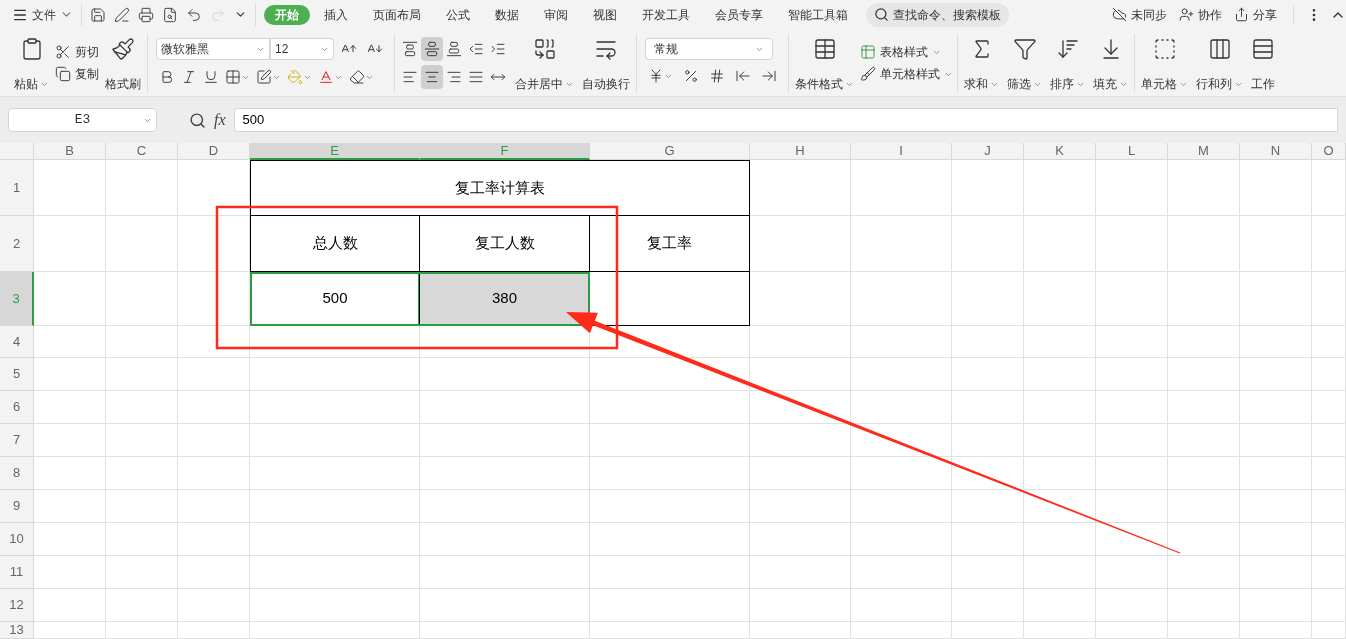 The height and width of the screenshot is (639, 1346). What do you see at coordinates (868, 52) in the screenshot?
I see `table-brush-icon` at bounding box center [868, 52].